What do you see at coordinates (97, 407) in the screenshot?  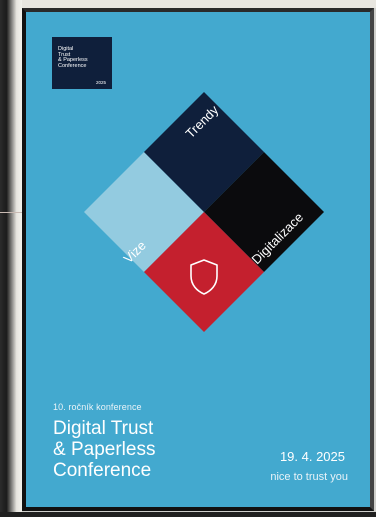 I see `edition-subtitle: 10. ročník konference` at bounding box center [97, 407].